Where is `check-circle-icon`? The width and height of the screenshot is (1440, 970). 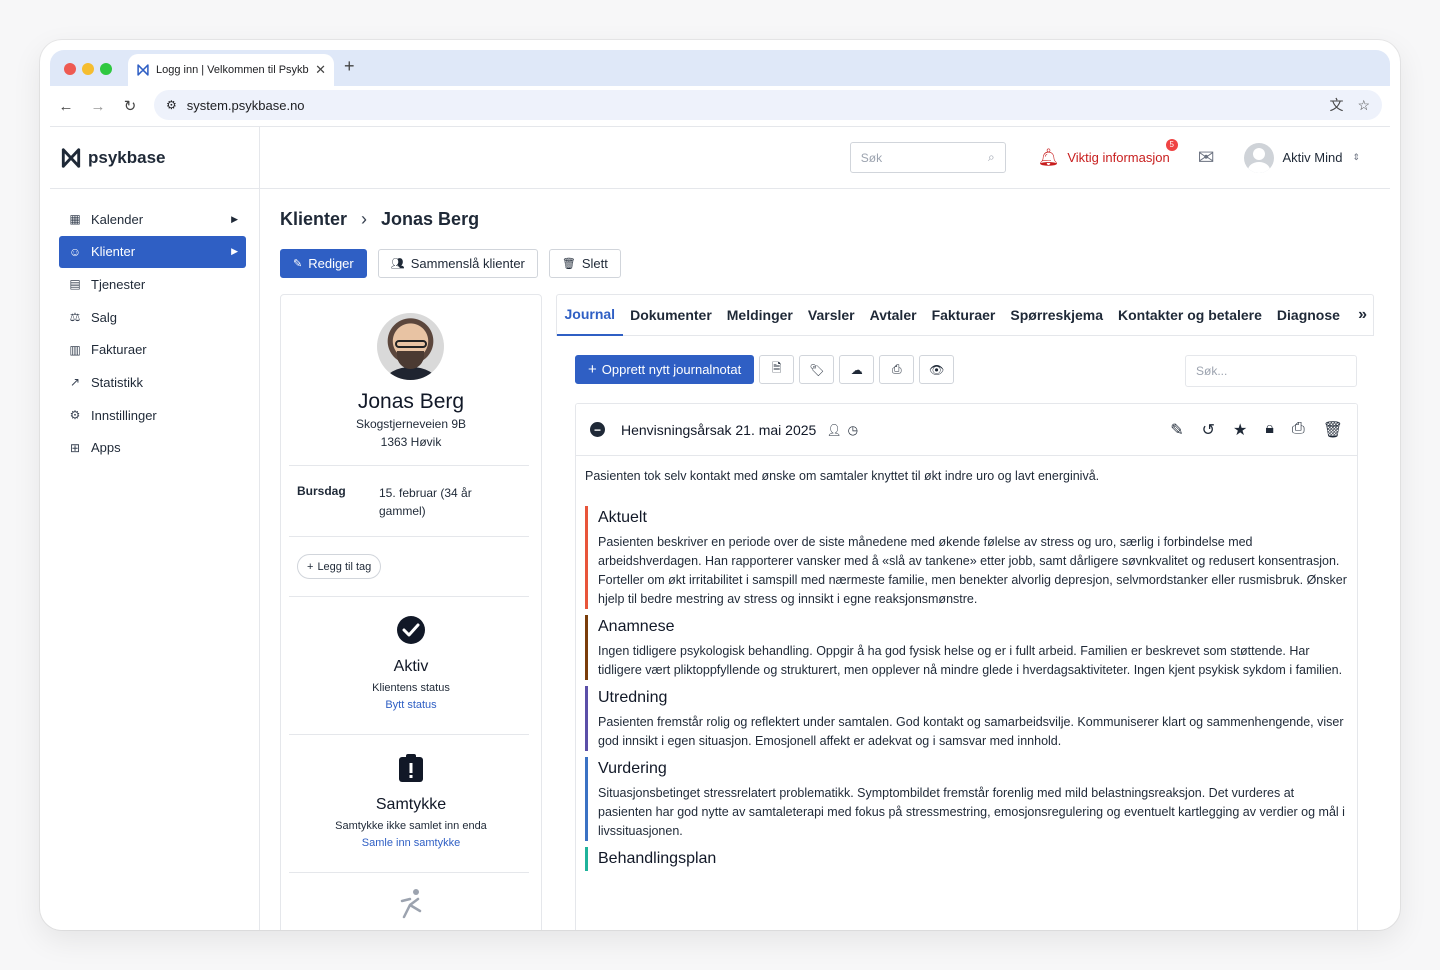 check-circle-icon is located at coordinates (411, 630).